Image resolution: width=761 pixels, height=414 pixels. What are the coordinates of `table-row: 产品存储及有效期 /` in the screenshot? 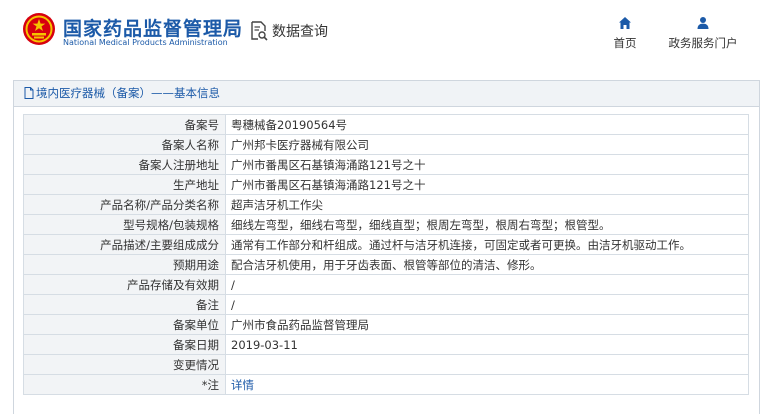 It's located at (386, 284).